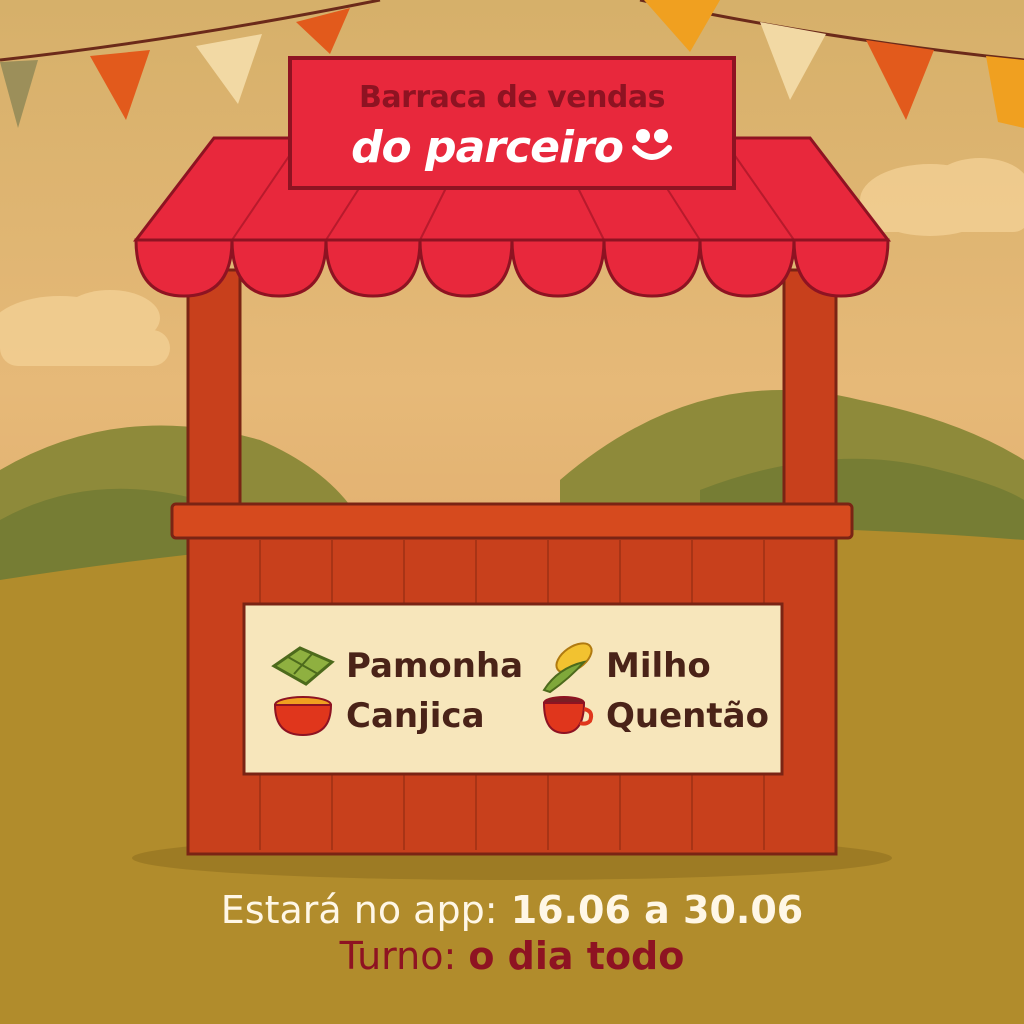  What do you see at coordinates (512, 123) in the screenshot?
I see `sign-board` at bounding box center [512, 123].